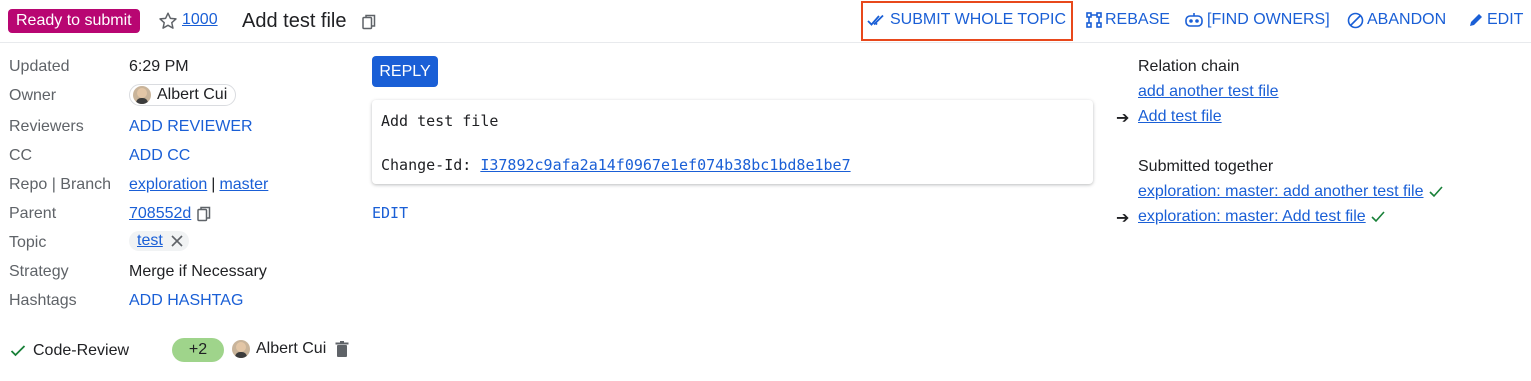 The height and width of the screenshot is (381, 1531). I want to click on abandon-label: ABANDON, so click(1407, 19).